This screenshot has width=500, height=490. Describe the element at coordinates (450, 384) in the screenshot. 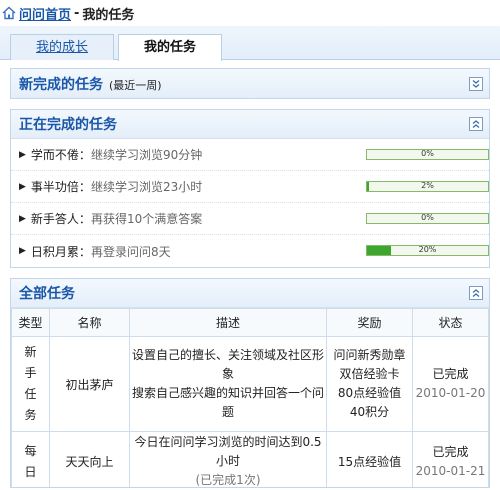

I see `task-status-cell: 已完成 2010-01-20` at that location.